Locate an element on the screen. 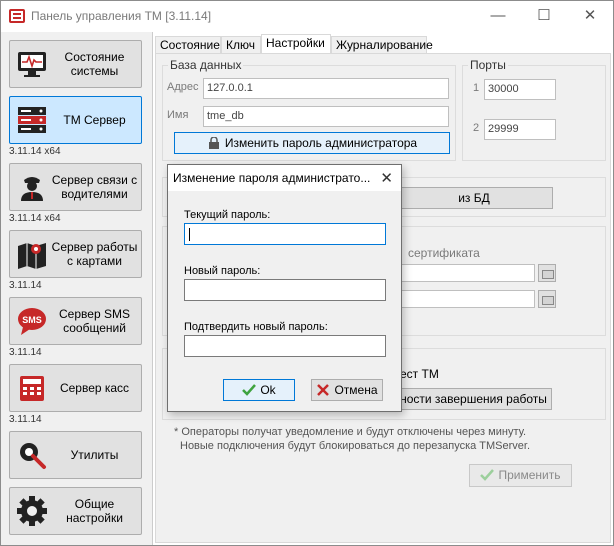 The height and width of the screenshot is (546, 614). sidebar-item-label: Состояние системы is located at coordinates (94, 64).